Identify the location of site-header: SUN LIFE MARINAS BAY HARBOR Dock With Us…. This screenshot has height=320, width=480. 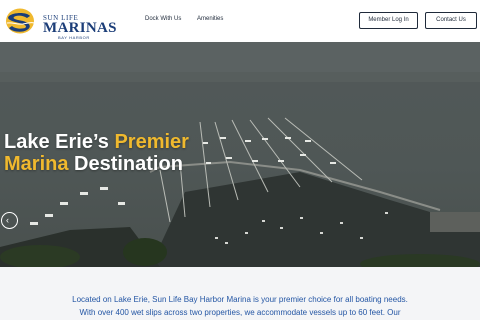
(240, 21).